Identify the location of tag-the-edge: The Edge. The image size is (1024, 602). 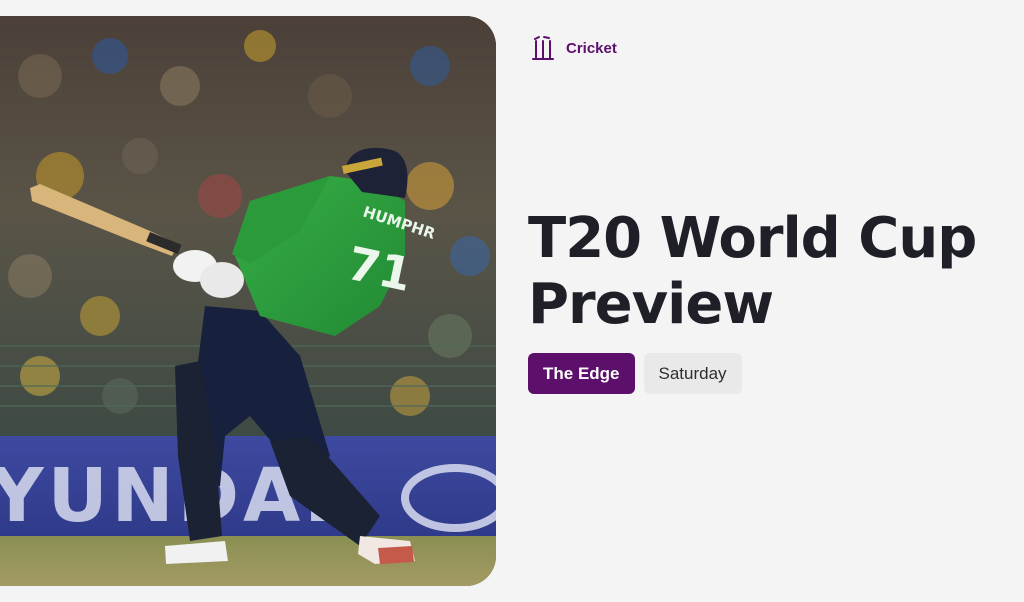
(581, 373).